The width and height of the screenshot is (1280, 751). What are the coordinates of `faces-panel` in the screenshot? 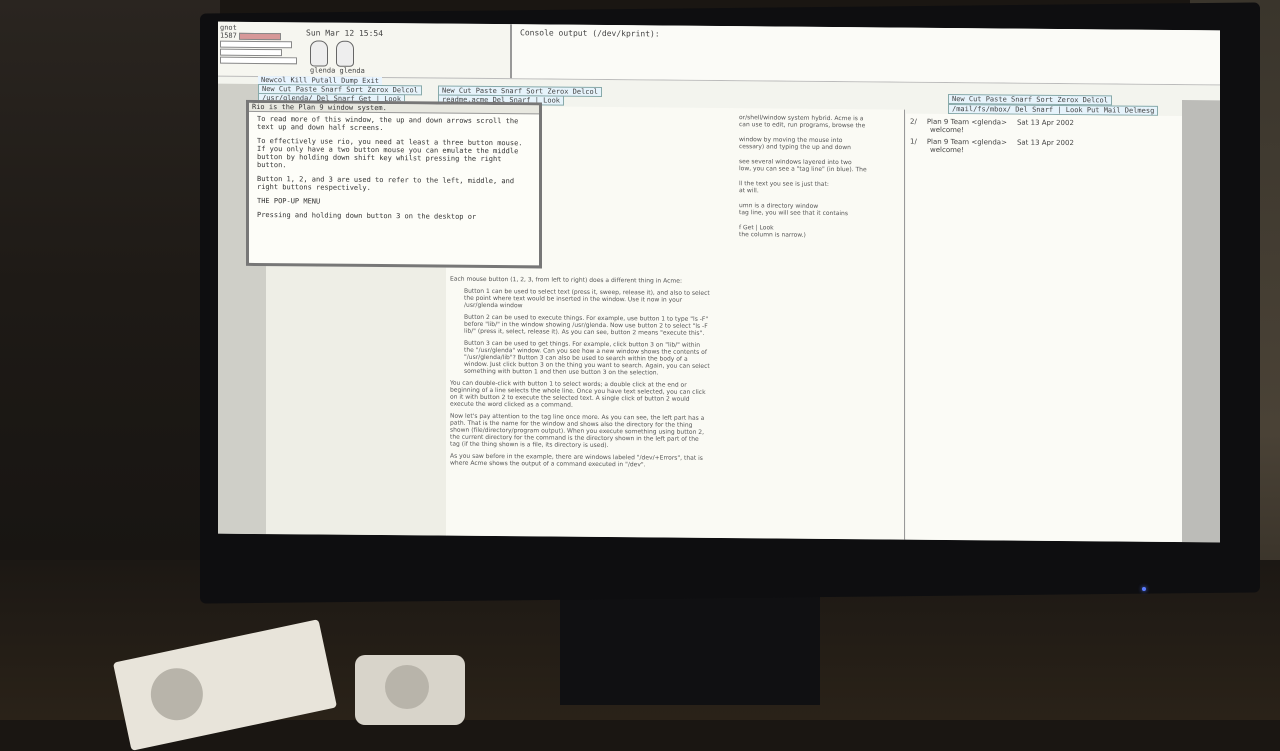 It's located at (332, 53).